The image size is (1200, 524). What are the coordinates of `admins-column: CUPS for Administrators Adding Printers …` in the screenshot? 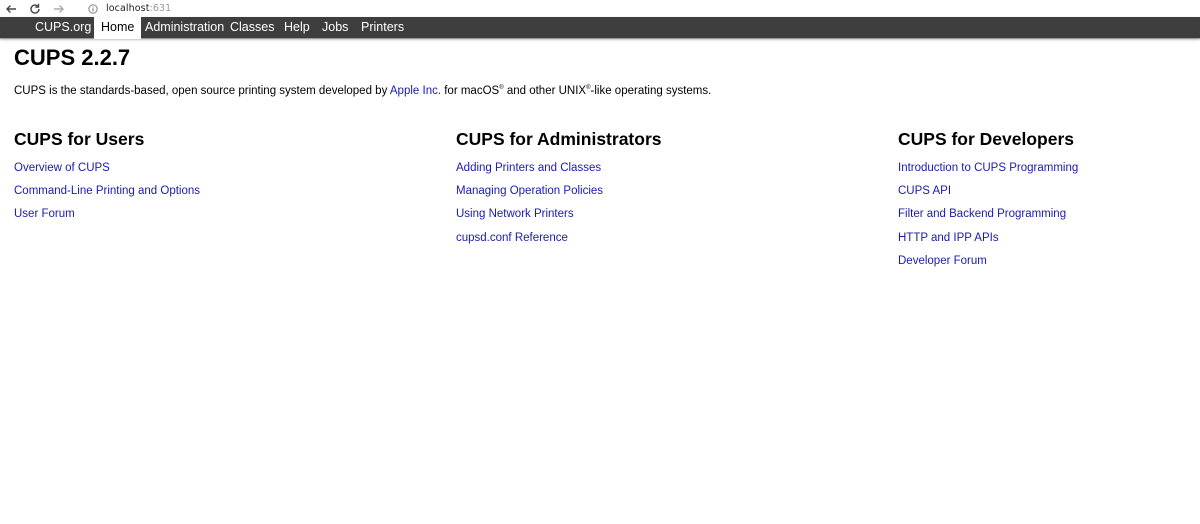 It's located at (559, 186).